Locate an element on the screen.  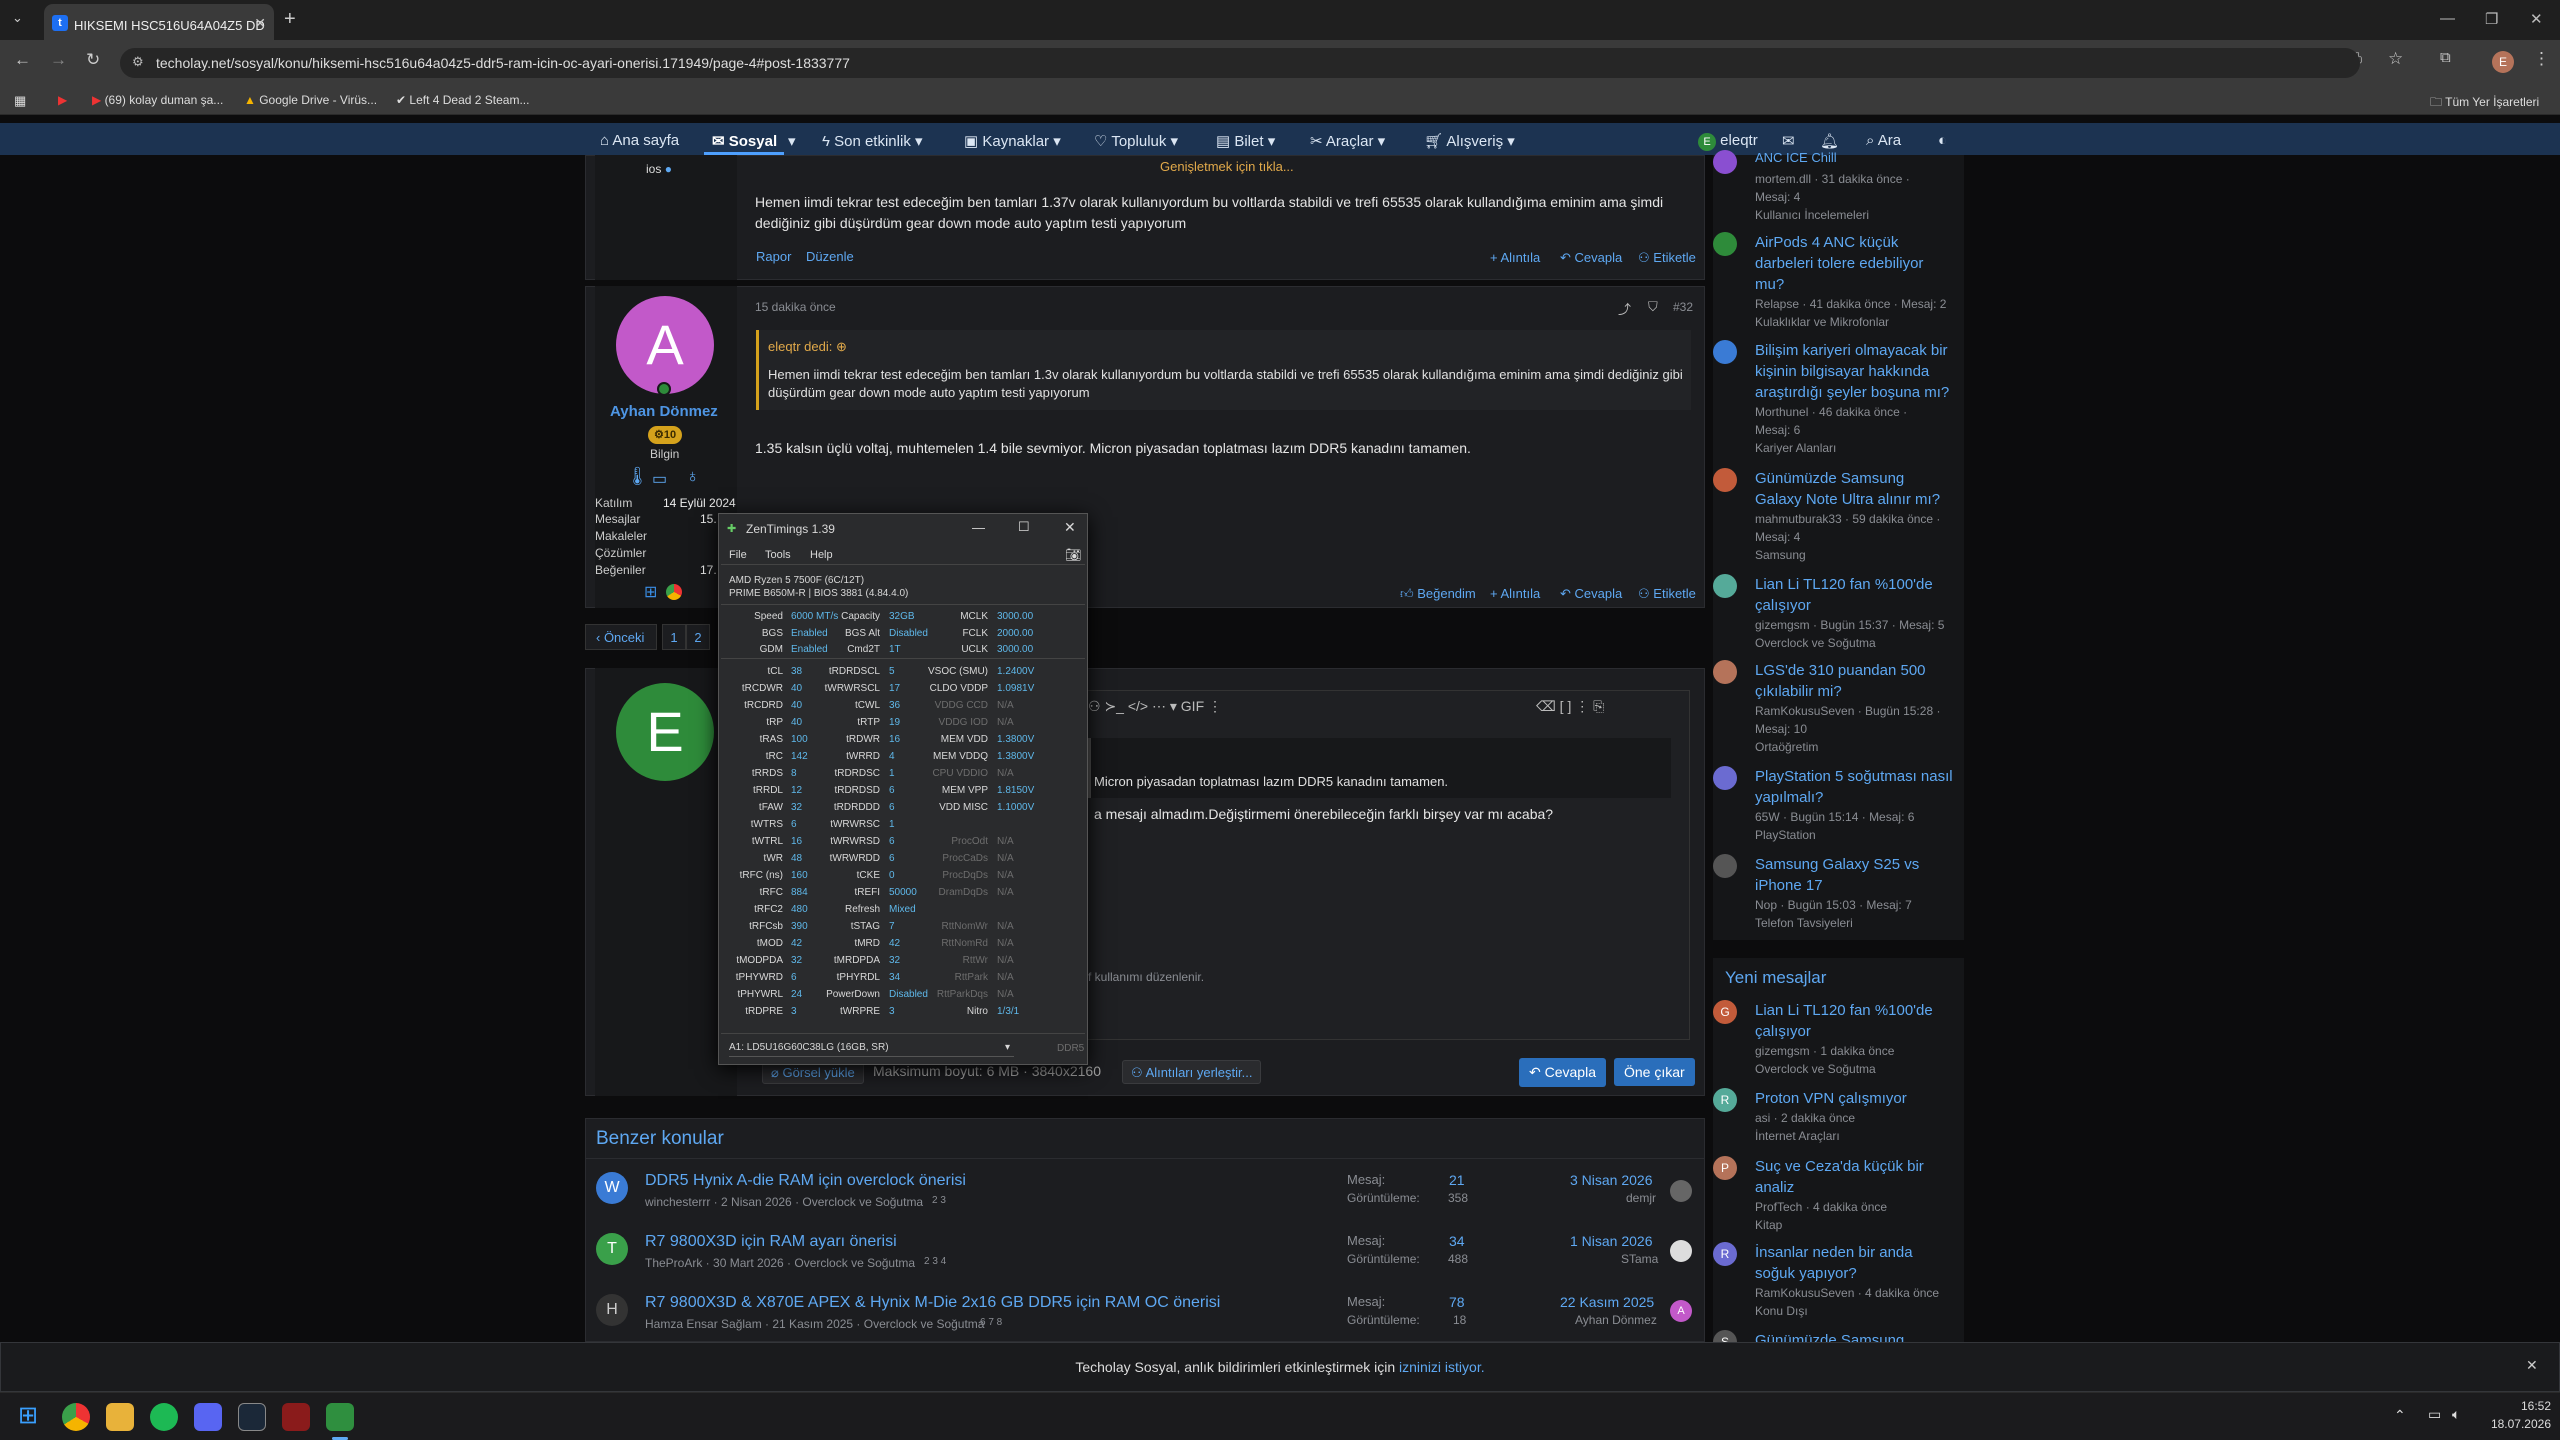
previous-page-button: ‹ Önceki is located at coordinates (621, 637).